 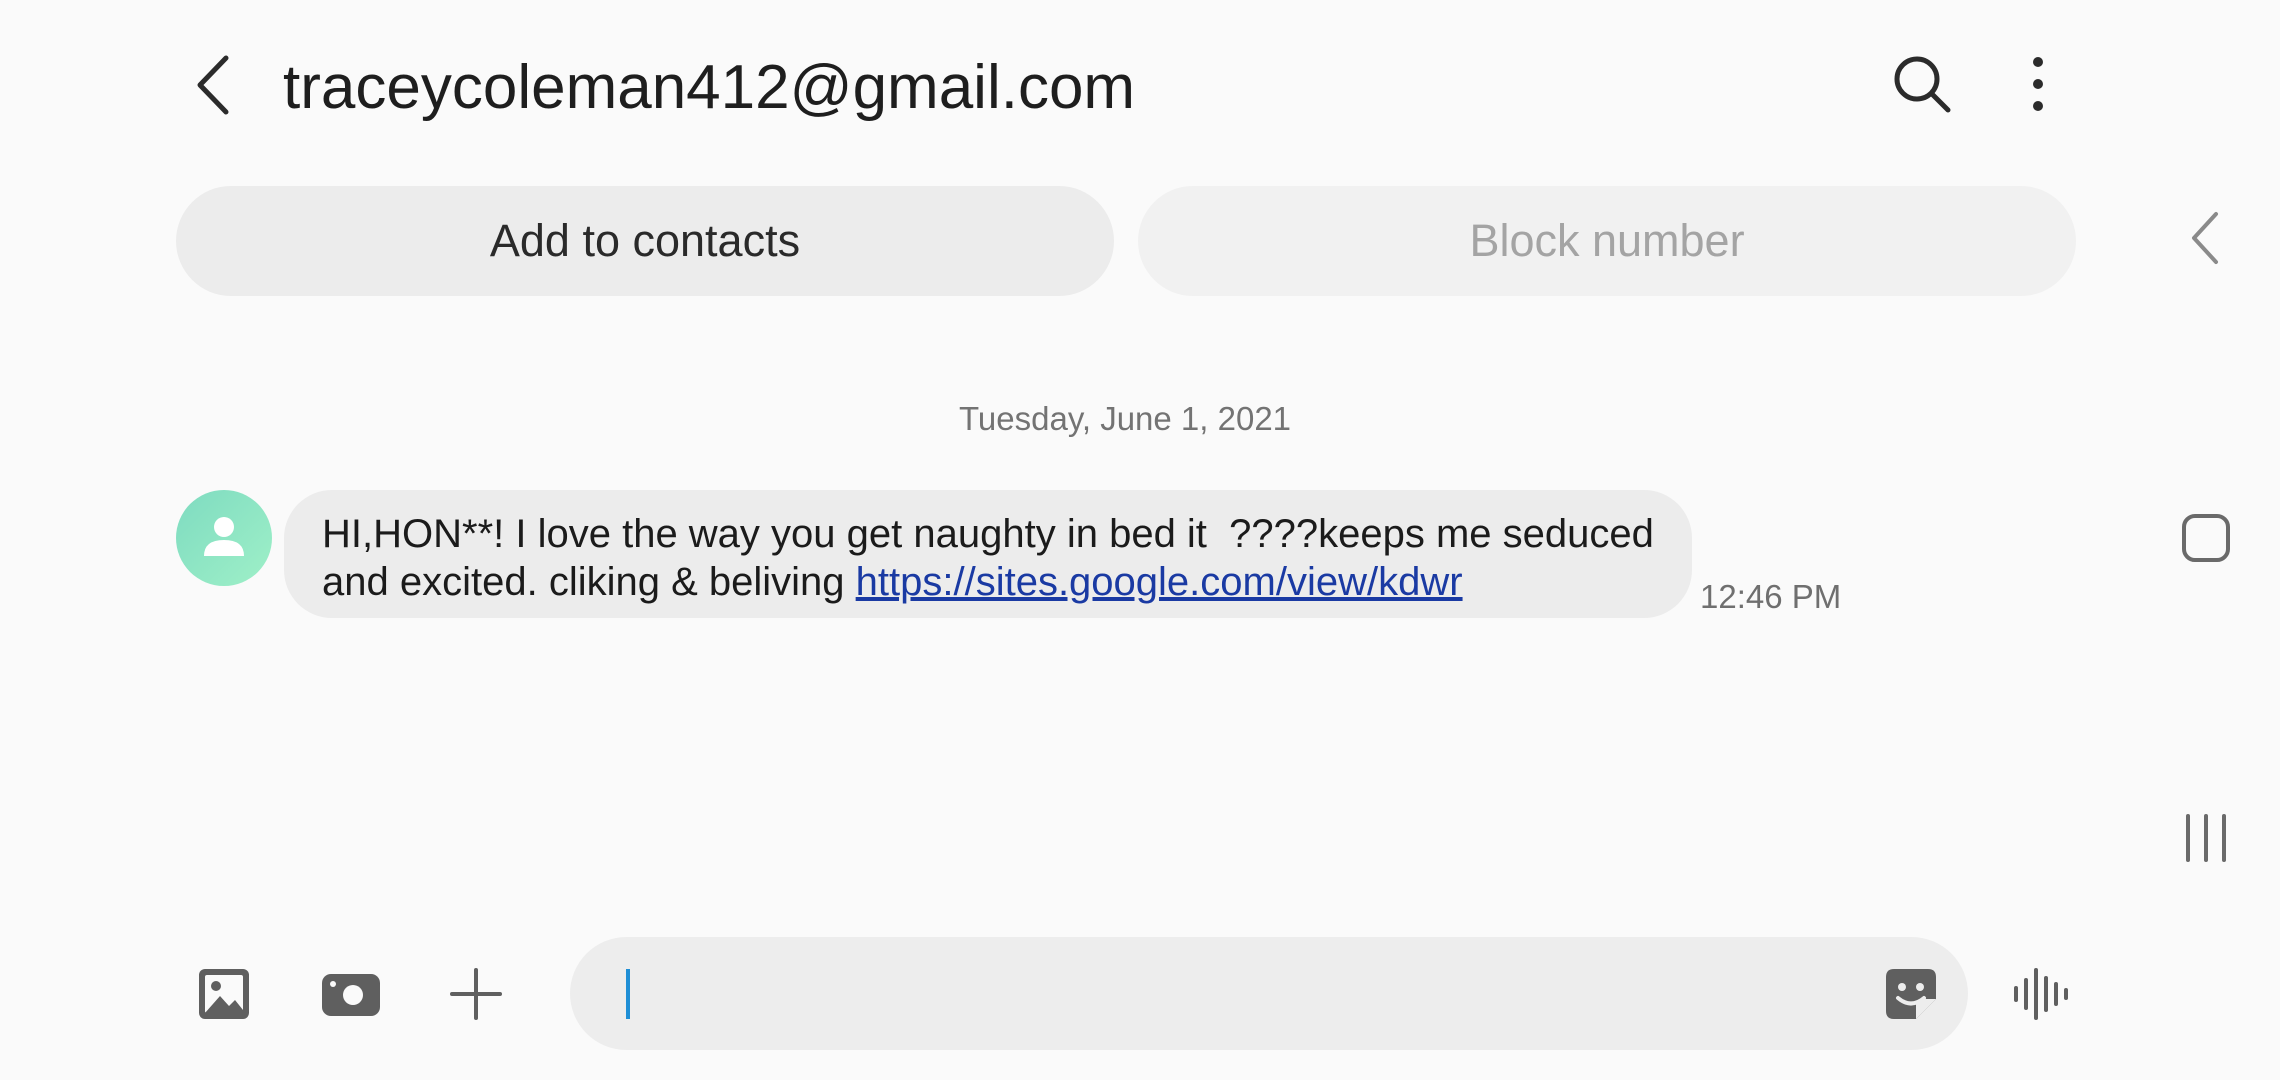 I want to click on more-options-icon, so click(x=2038, y=84).